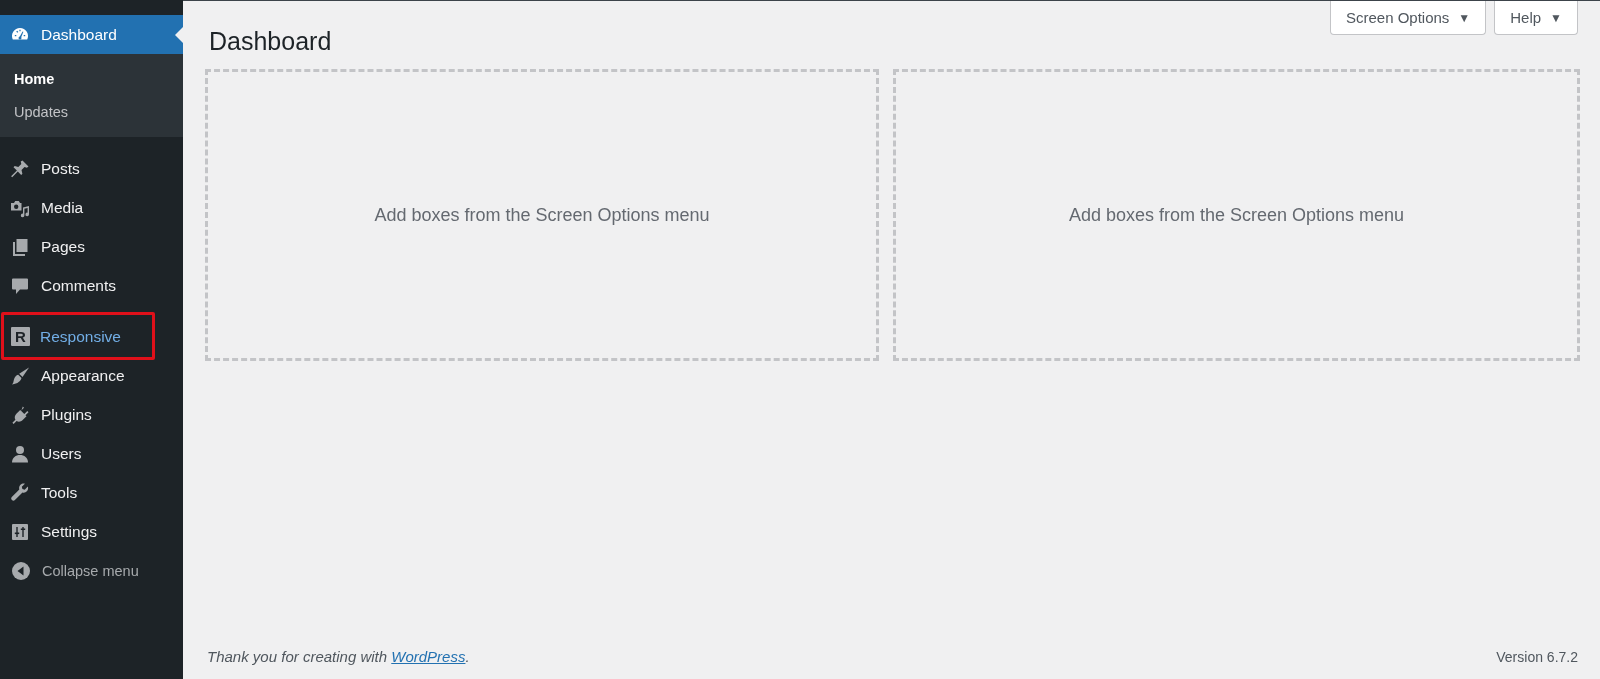 The height and width of the screenshot is (679, 1600). I want to click on menu-item: Appearance, so click(91, 375).